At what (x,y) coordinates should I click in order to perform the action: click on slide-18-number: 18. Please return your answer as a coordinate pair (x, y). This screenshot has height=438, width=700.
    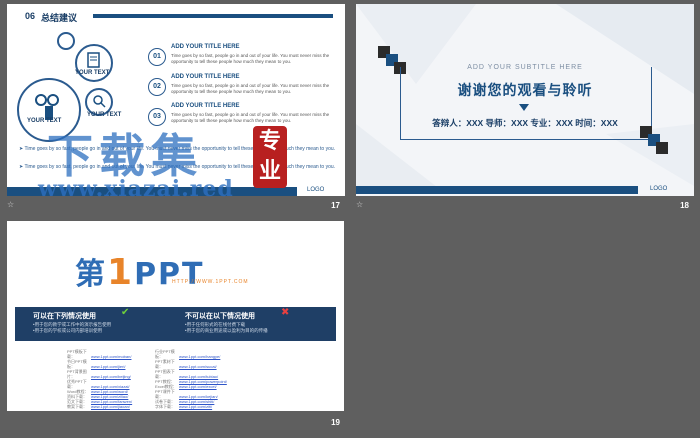
    Looking at the image, I should click on (684, 205).